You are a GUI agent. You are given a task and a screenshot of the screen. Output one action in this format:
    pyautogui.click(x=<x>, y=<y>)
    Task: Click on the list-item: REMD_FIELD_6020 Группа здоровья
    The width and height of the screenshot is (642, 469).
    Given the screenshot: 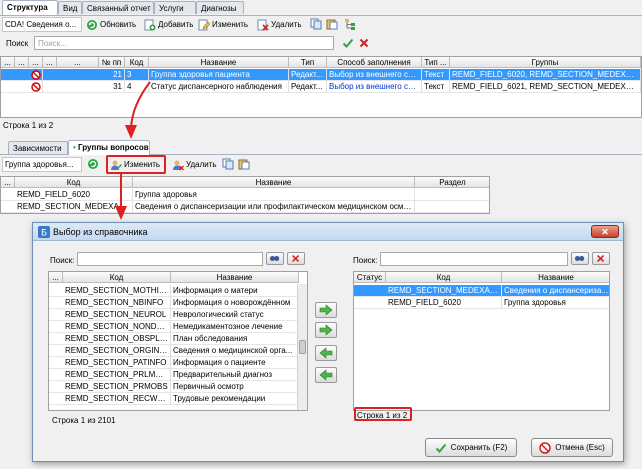 What is the action you would take?
    pyautogui.click(x=481, y=303)
    